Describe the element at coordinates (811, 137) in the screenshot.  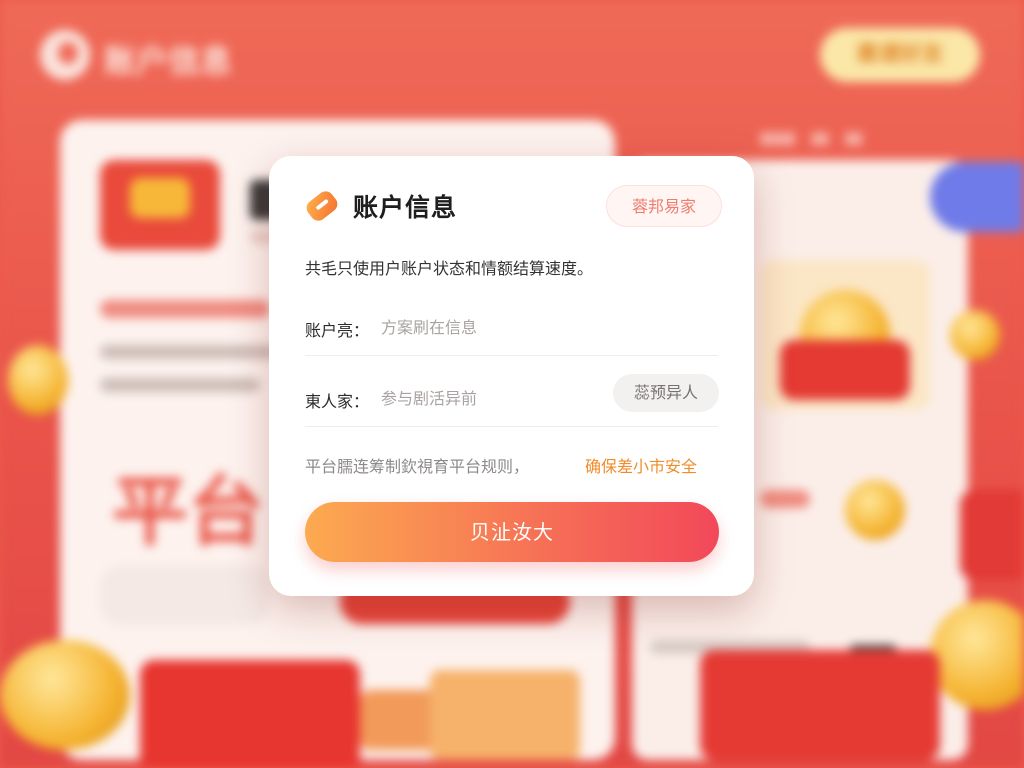
I see `background-nav: ▮▮▮▮ ▮▮ ▮▮` at that location.